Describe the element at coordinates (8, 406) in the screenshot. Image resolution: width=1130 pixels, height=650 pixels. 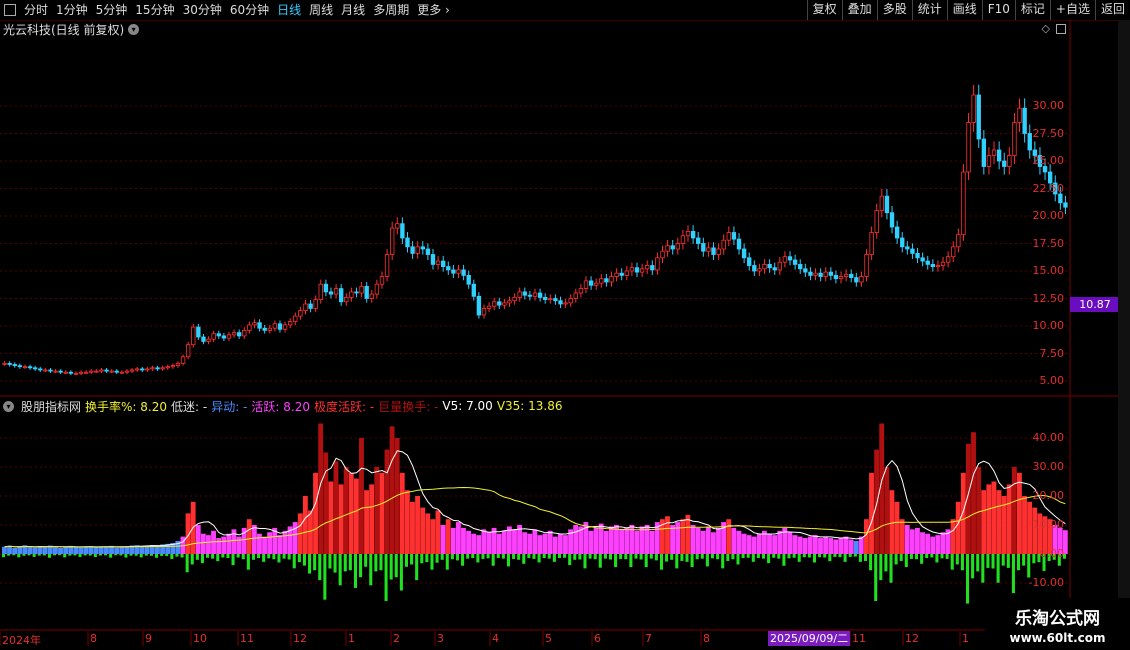
I see `chevron-down-icon: ▾` at that location.